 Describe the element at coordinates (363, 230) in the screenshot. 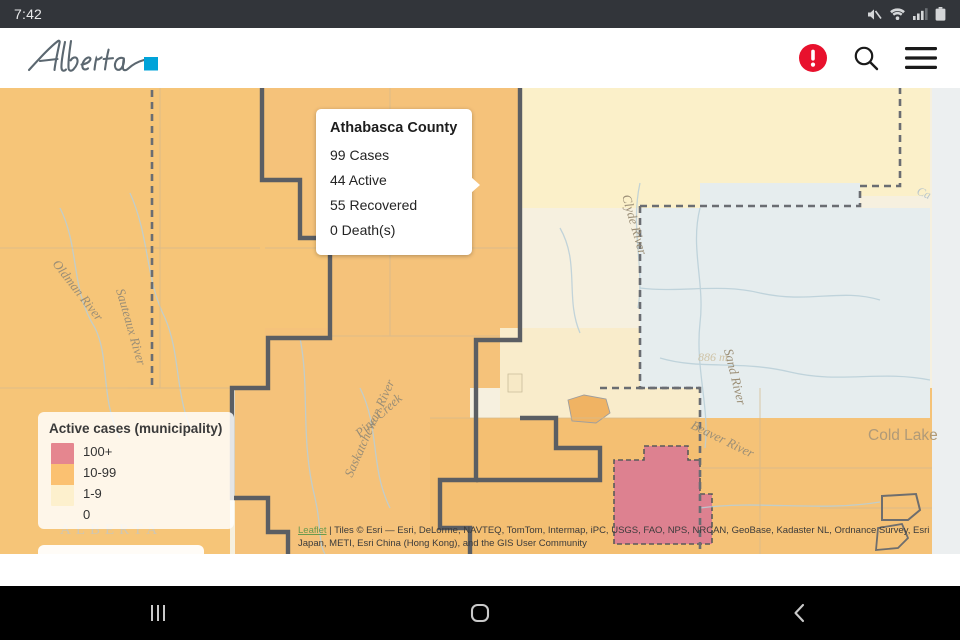

I see `tooltip-deaths: 0 Death(s)` at that location.